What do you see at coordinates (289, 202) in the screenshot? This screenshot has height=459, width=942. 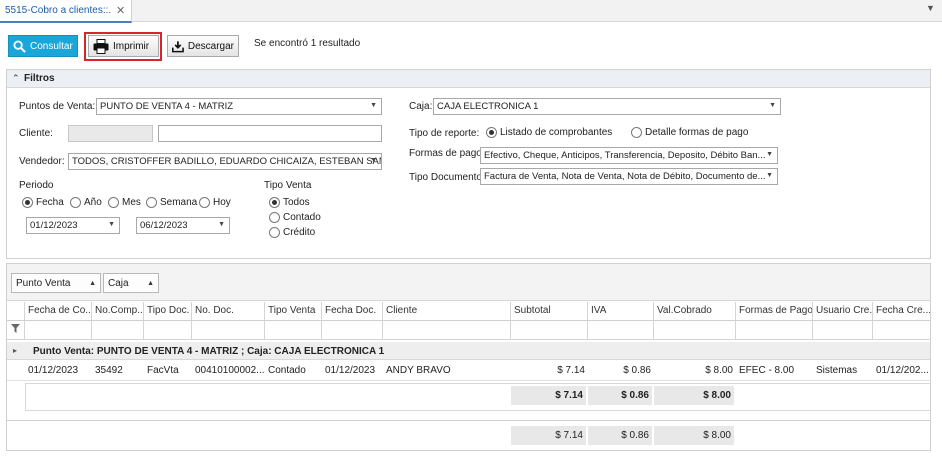 I see `radio-todos: Todos` at bounding box center [289, 202].